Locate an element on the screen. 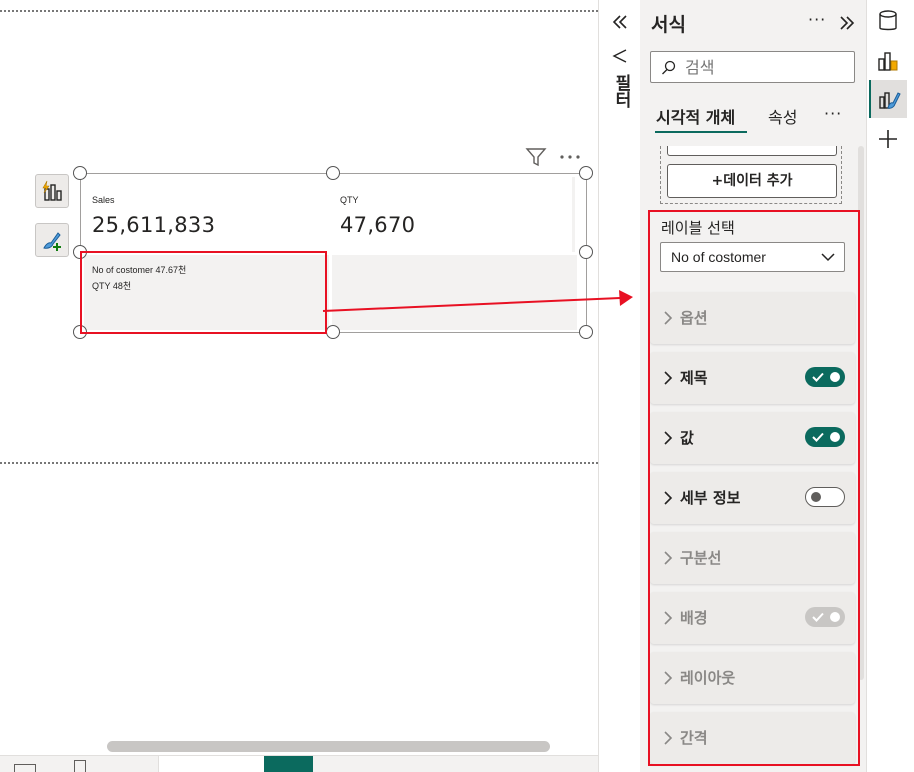  data-pane-button is located at coordinates (888, 21).